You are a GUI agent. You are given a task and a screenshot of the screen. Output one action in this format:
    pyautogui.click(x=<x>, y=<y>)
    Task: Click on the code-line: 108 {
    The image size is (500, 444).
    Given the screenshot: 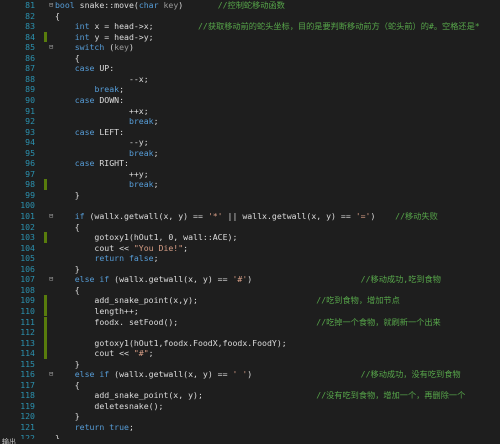 What is the action you would take?
    pyautogui.click(x=250, y=290)
    